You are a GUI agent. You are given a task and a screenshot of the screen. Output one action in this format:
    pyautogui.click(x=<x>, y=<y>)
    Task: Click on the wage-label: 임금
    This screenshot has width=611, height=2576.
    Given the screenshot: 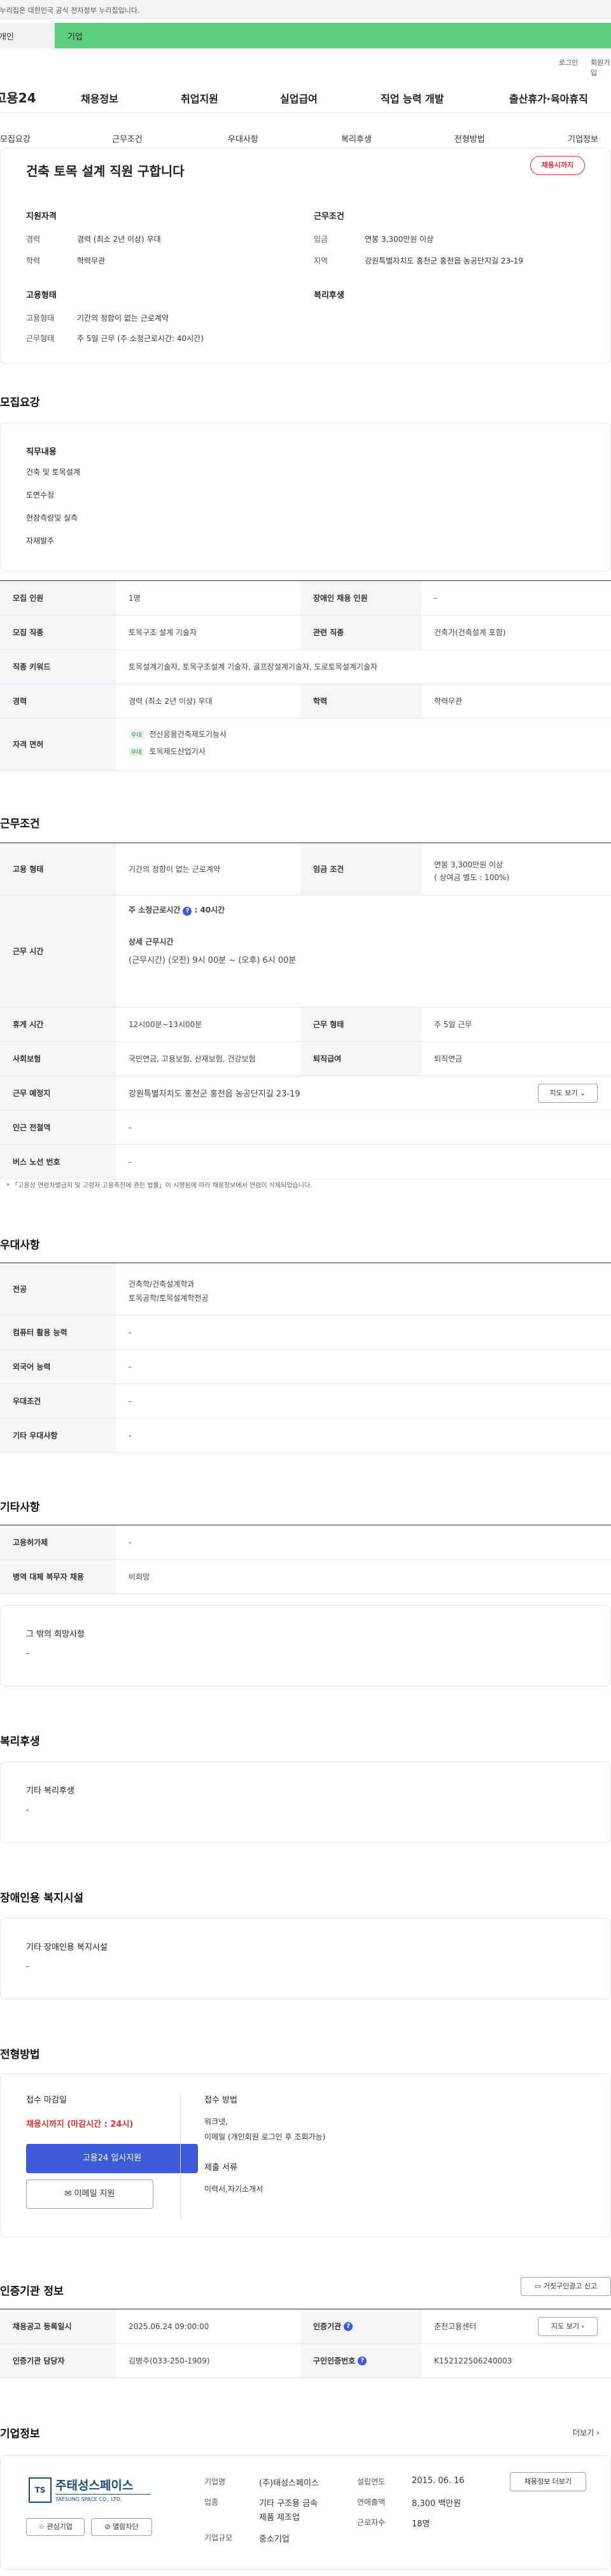 What is the action you would take?
    pyautogui.click(x=321, y=239)
    